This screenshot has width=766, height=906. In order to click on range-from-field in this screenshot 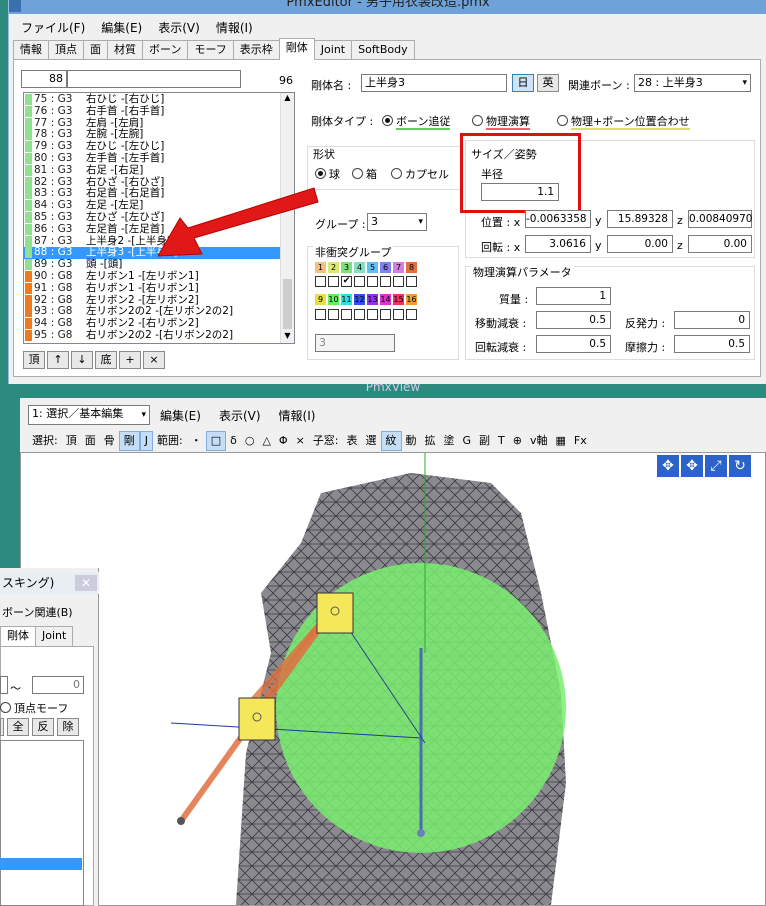, I will do `click(4, 685)`.